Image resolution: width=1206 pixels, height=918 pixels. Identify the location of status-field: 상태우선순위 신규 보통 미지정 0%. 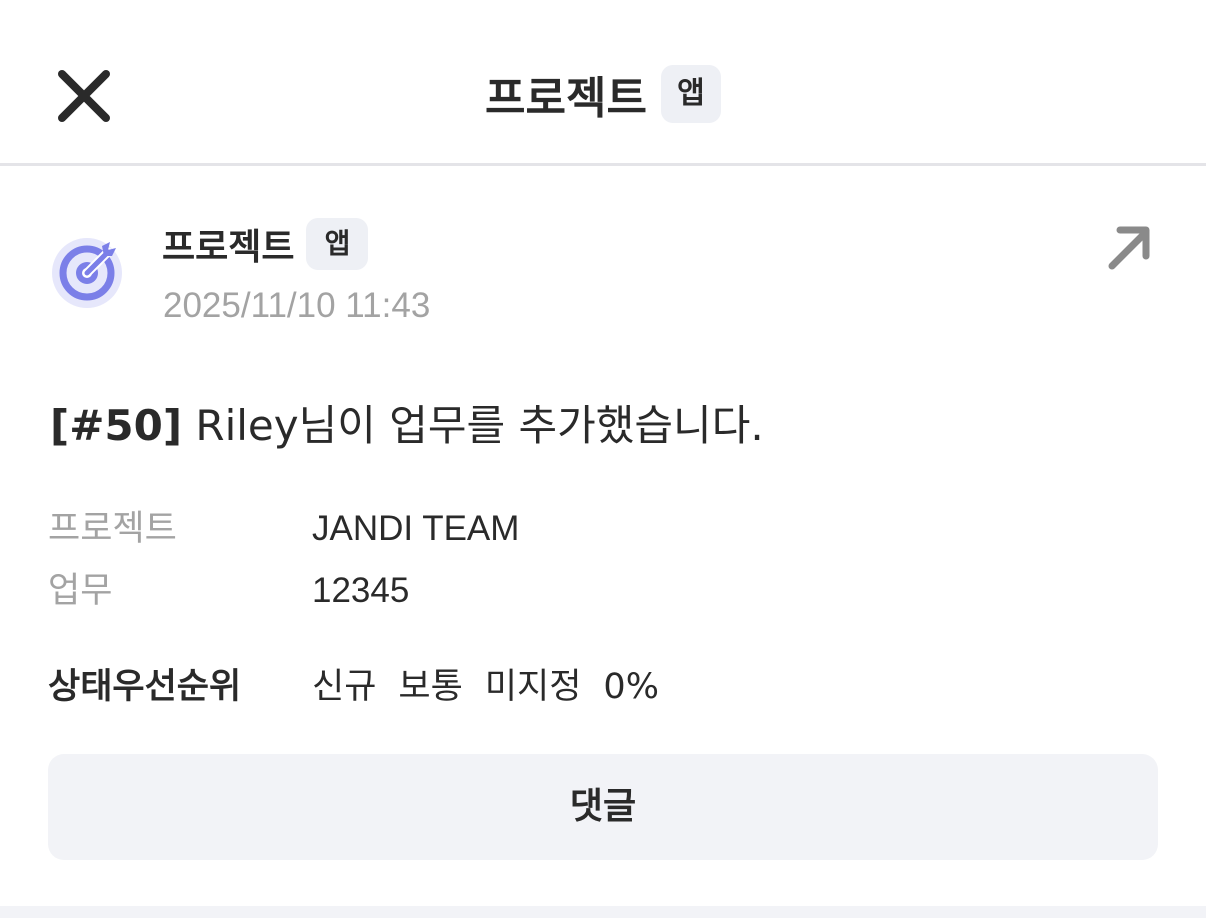
(364, 683).